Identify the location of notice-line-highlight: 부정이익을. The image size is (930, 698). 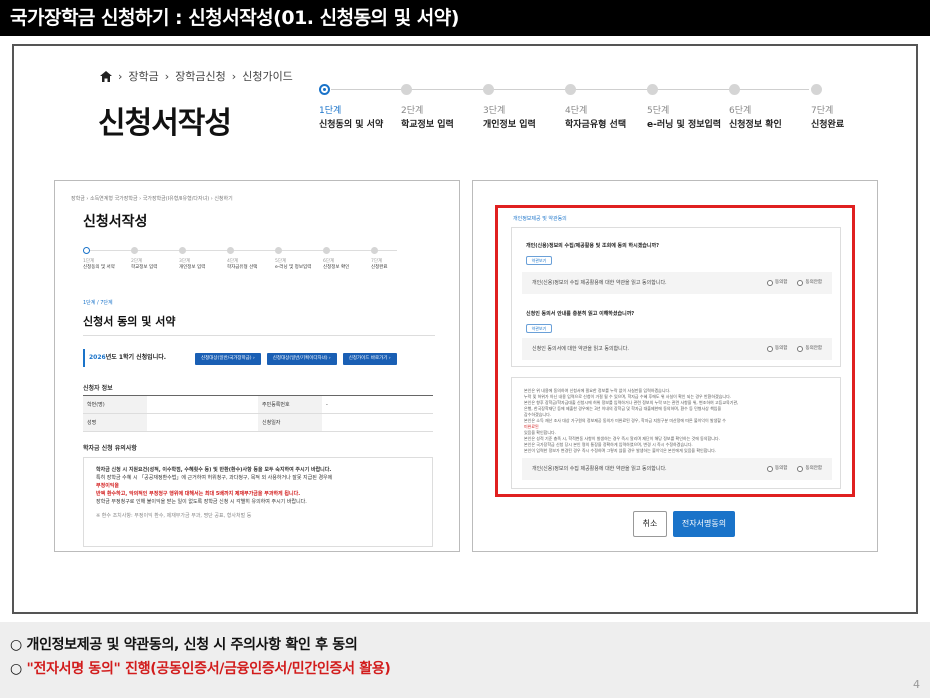
(108, 486).